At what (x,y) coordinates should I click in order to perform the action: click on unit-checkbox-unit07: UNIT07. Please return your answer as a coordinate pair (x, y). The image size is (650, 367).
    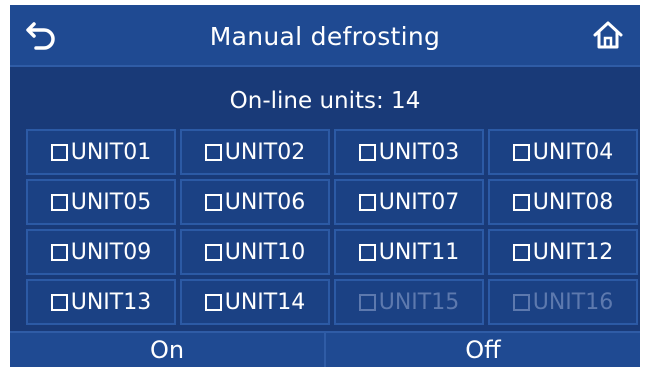
    Looking at the image, I should click on (409, 202).